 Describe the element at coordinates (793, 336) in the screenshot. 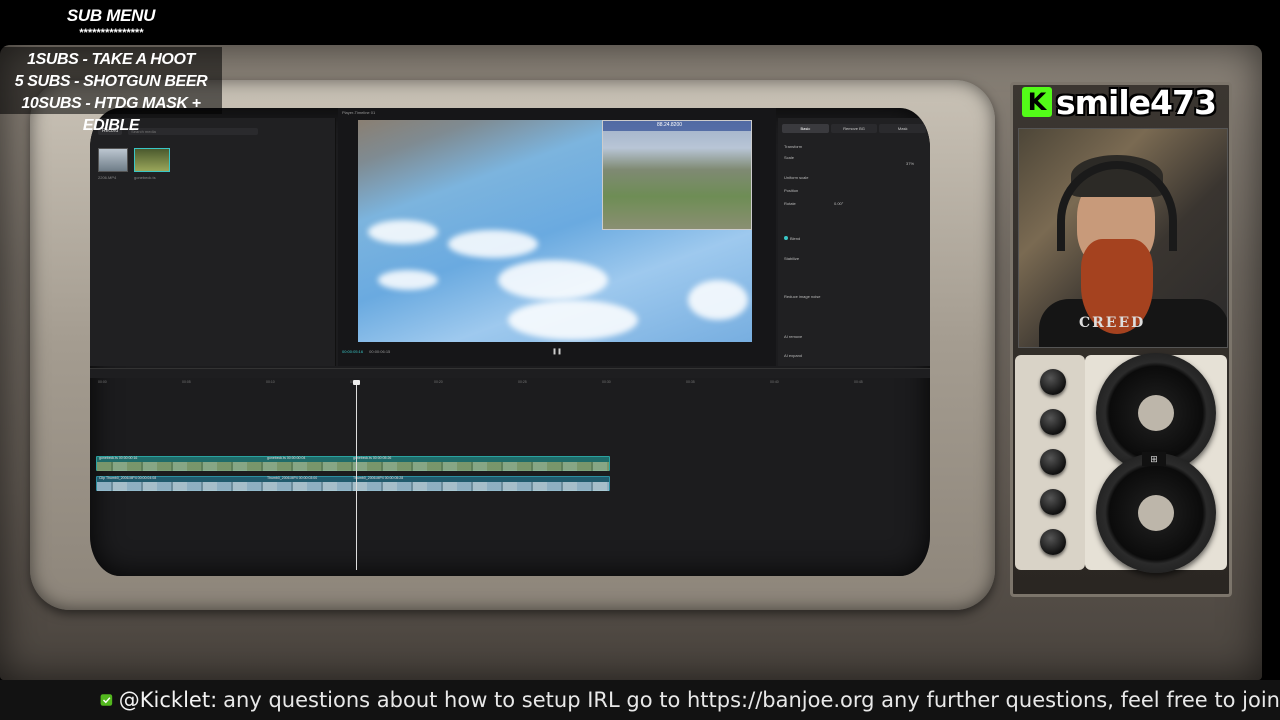

I see `ai-remove-label: AI remove` at that location.